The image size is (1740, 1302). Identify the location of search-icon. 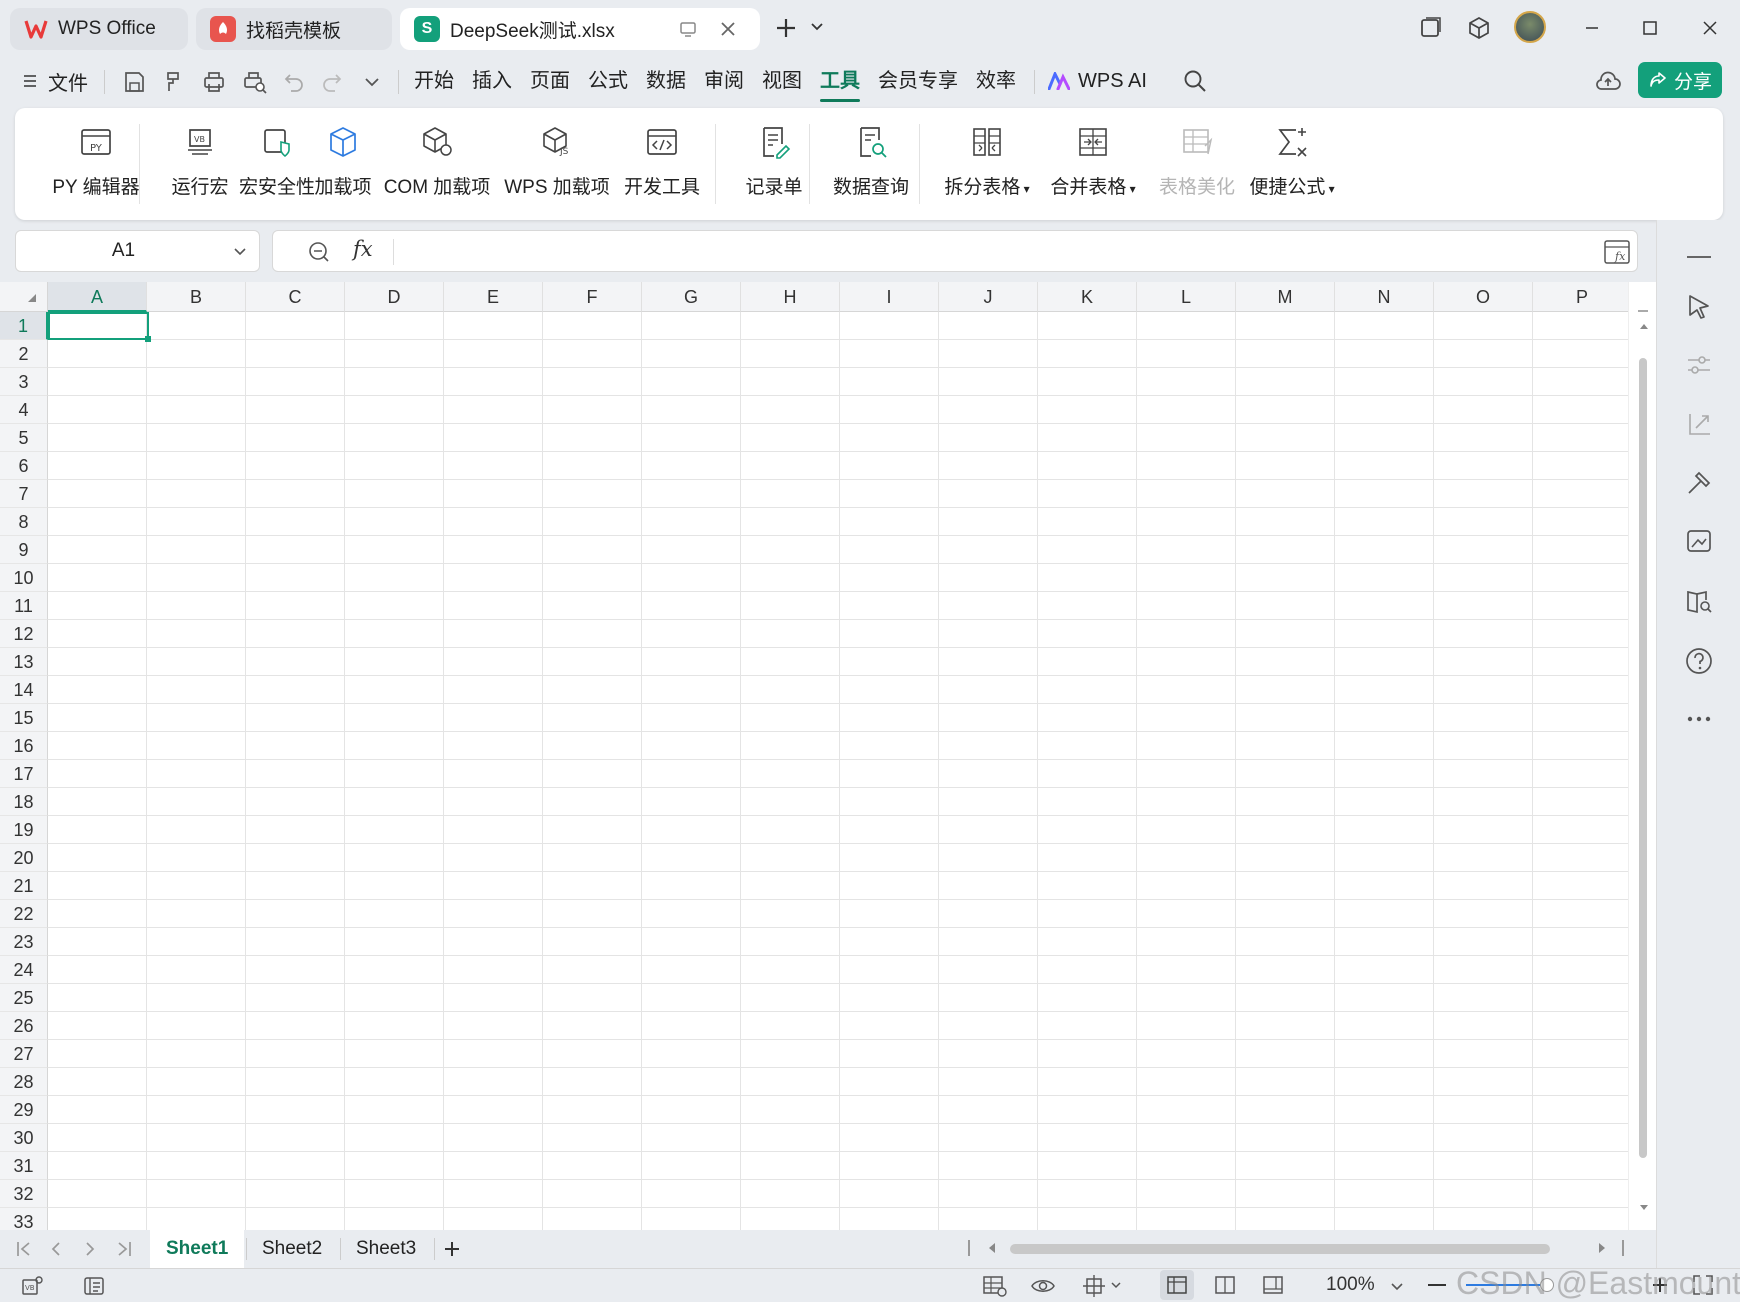
(1195, 81).